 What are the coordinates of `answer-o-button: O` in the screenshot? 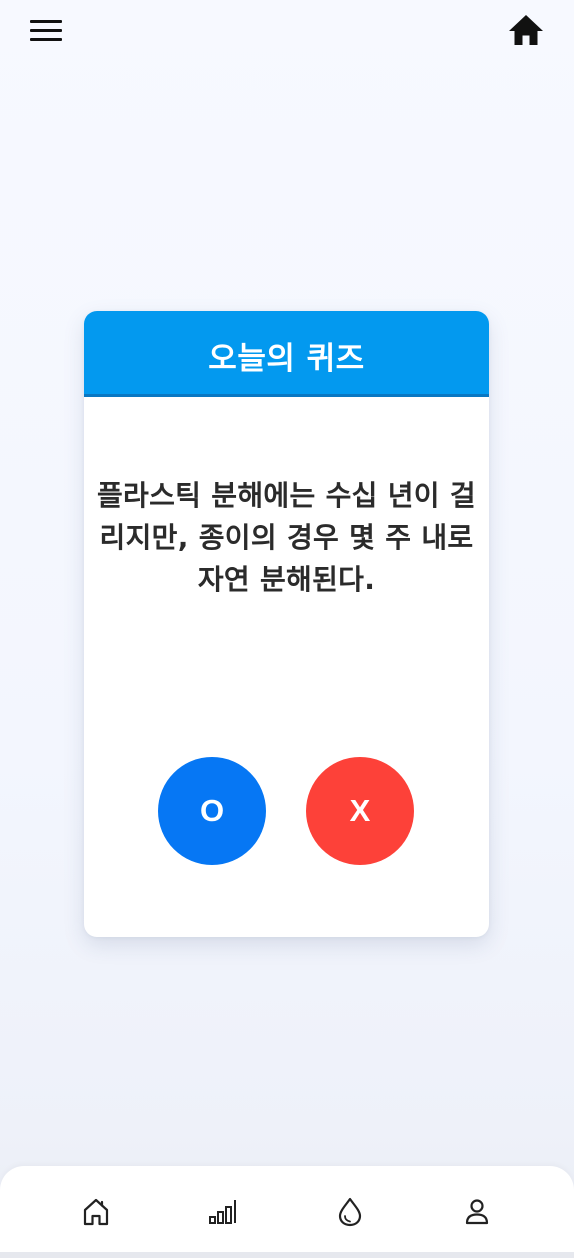 It's located at (212, 811).